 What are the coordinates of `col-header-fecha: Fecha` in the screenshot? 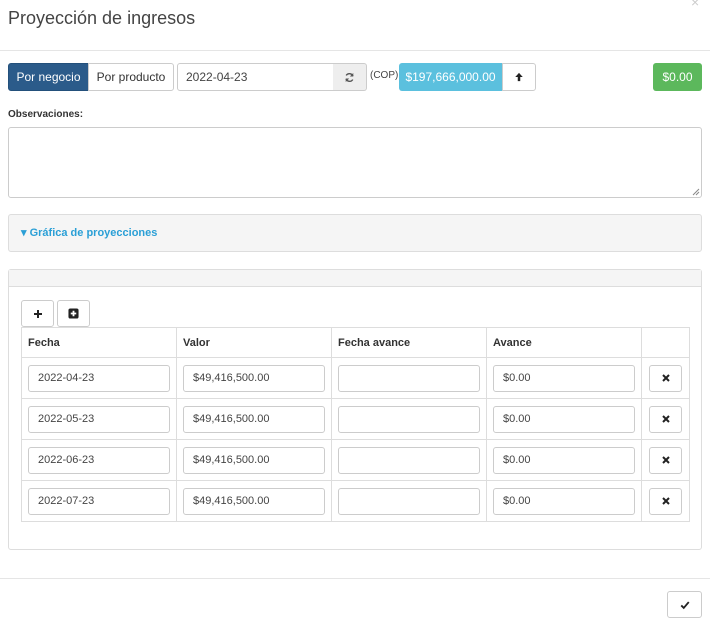 It's located at (99, 342).